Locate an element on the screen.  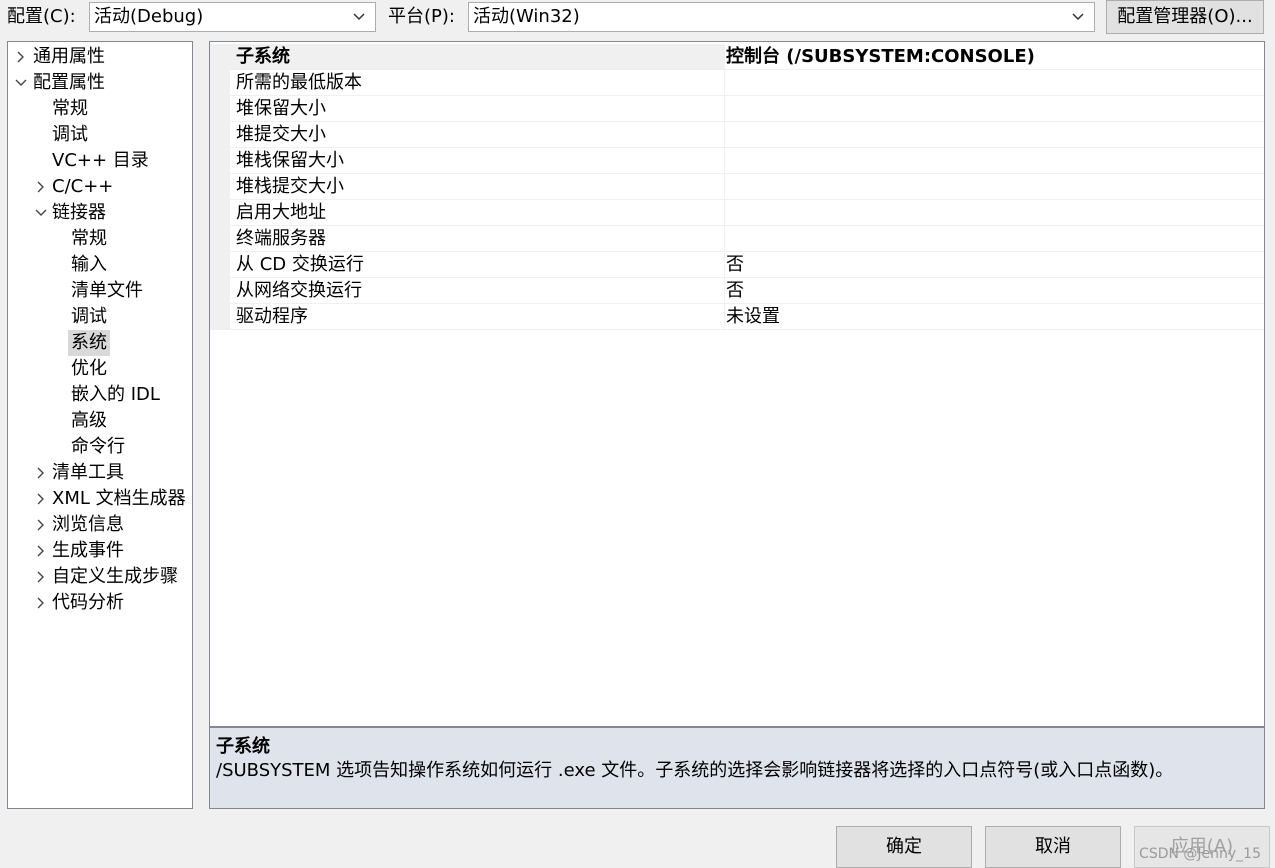
property-name: 子系统 is located at coordinates (263, 56).